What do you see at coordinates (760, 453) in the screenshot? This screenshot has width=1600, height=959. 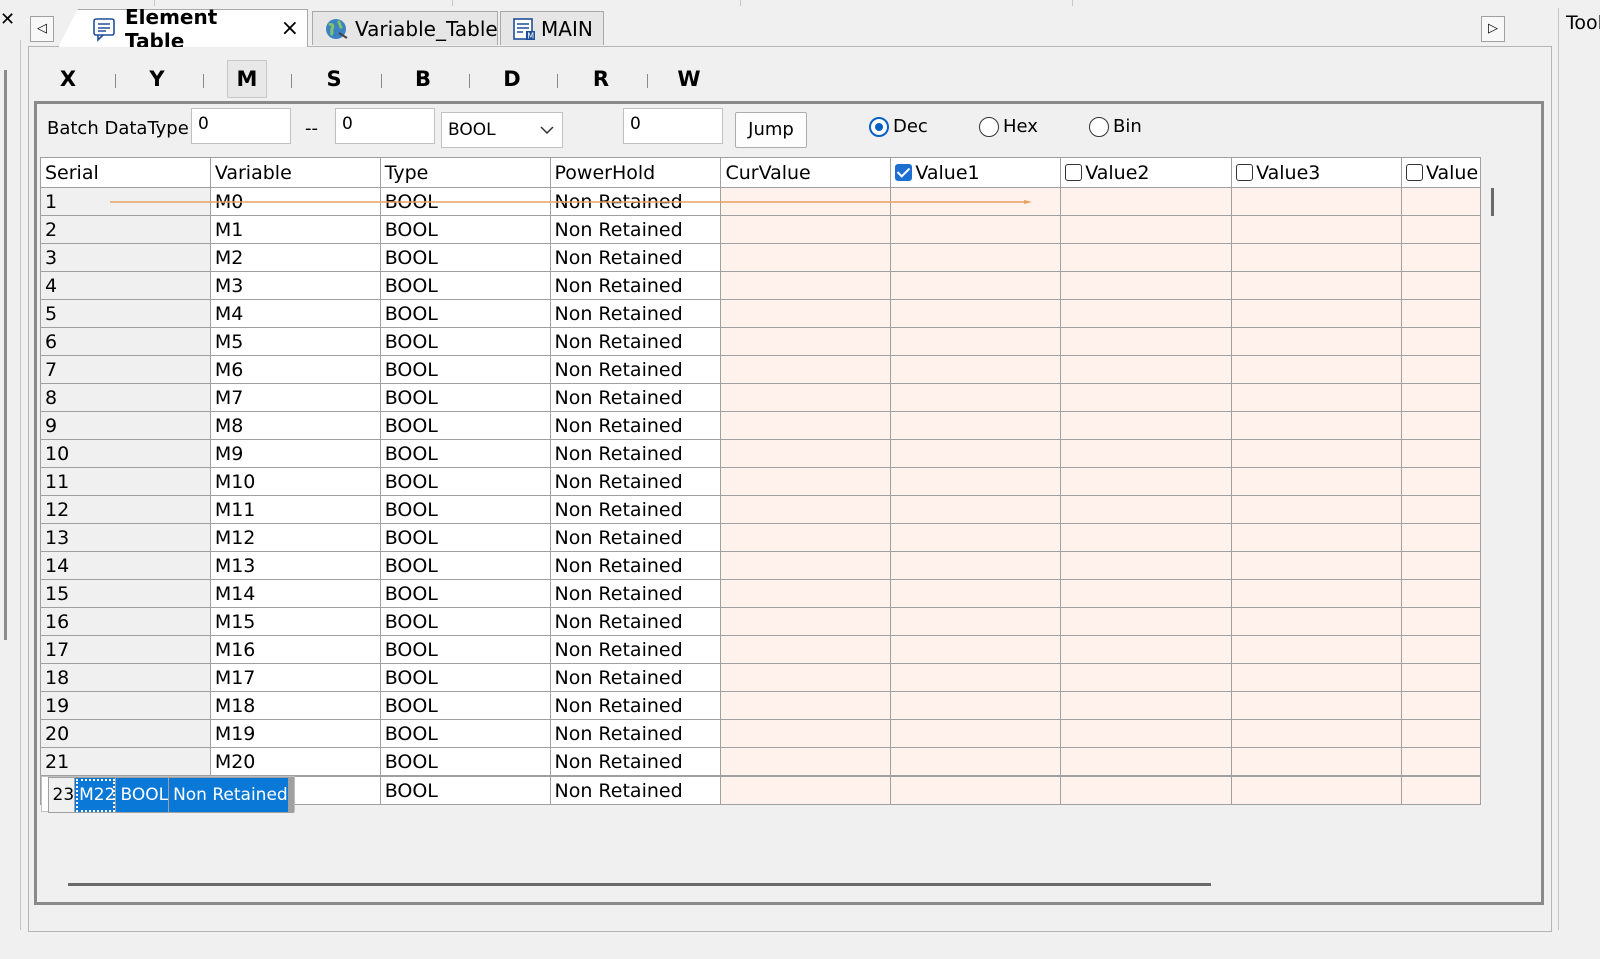 I see `table-row: 10 M9 BOOL Non Retained` at bounding box center [760, 453].